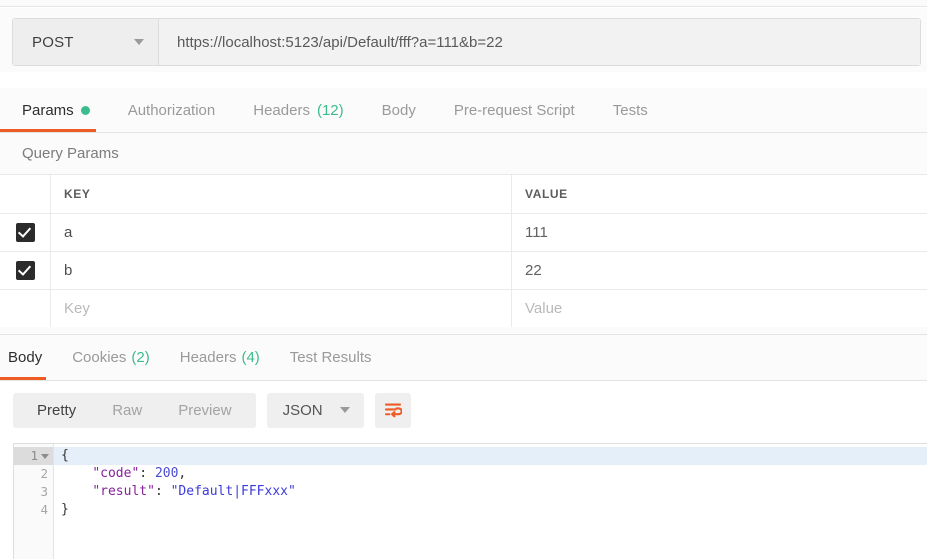 The width and height of the screenshot is (927, 559). I want to click on word-wrap-toggle-button, so click(392, 410).